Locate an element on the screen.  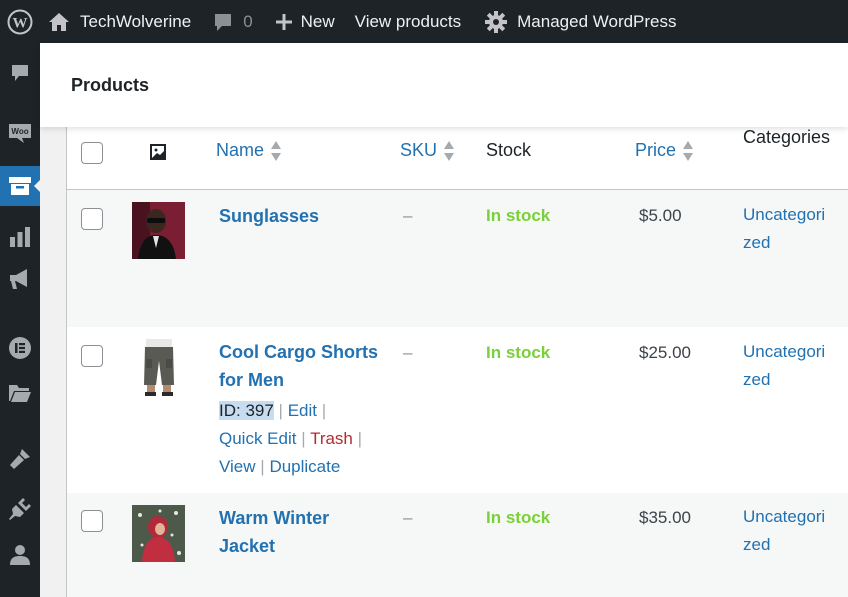
home-icon is located at coordinates (59, 22).